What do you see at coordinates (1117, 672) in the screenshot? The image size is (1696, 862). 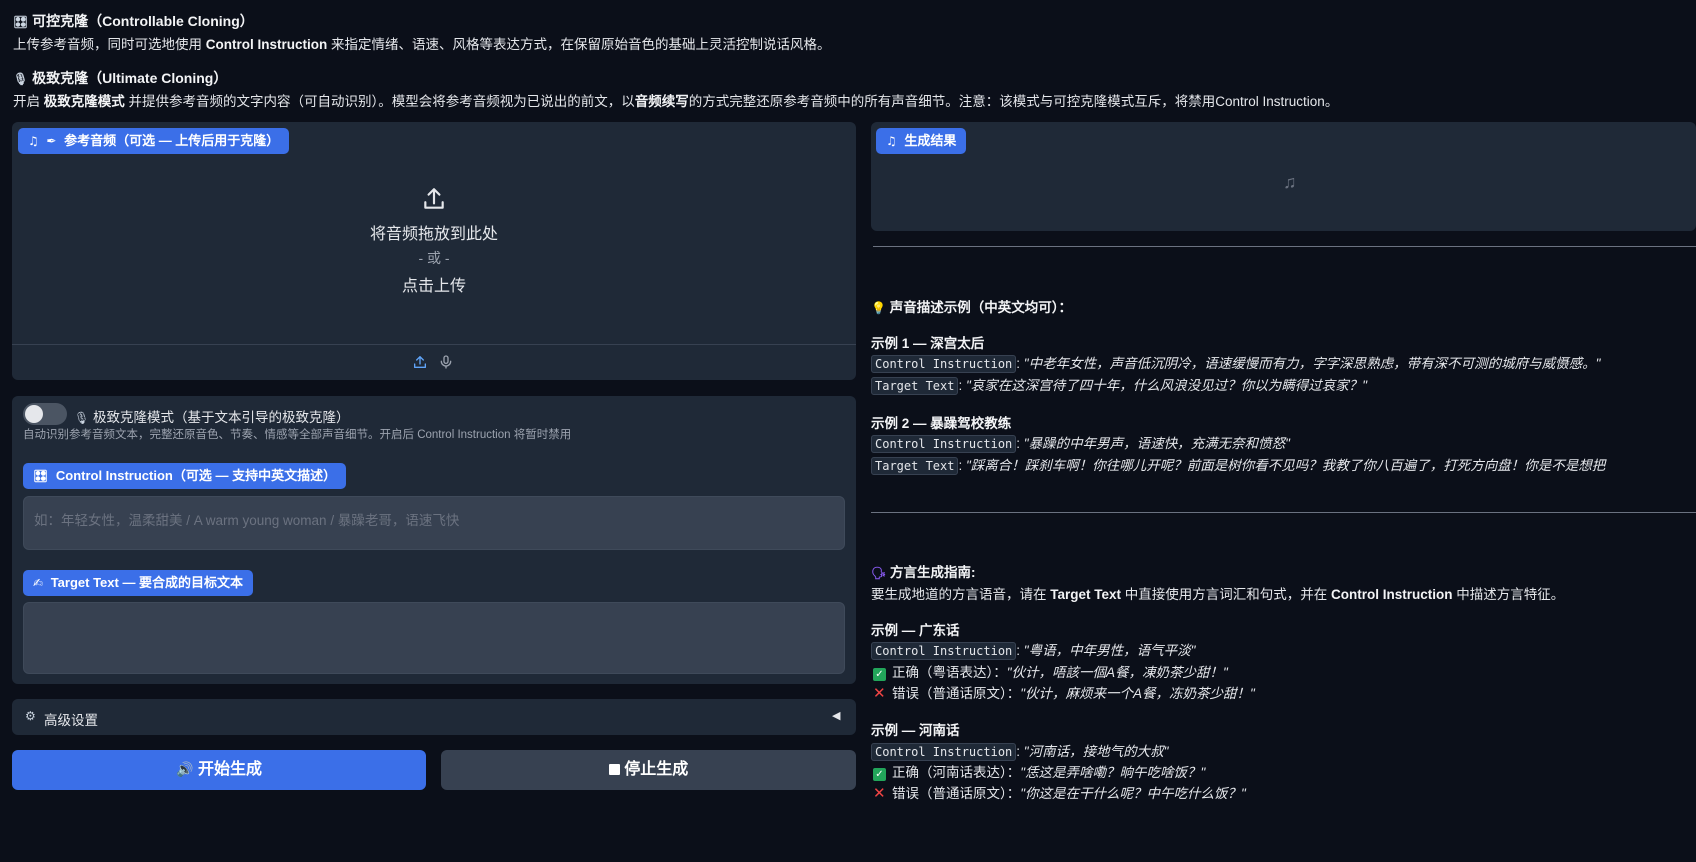 I see `example-text: "伙计，唔該一個A餐，凍奶茶少甜！"` at bounding box center [1117, 672].